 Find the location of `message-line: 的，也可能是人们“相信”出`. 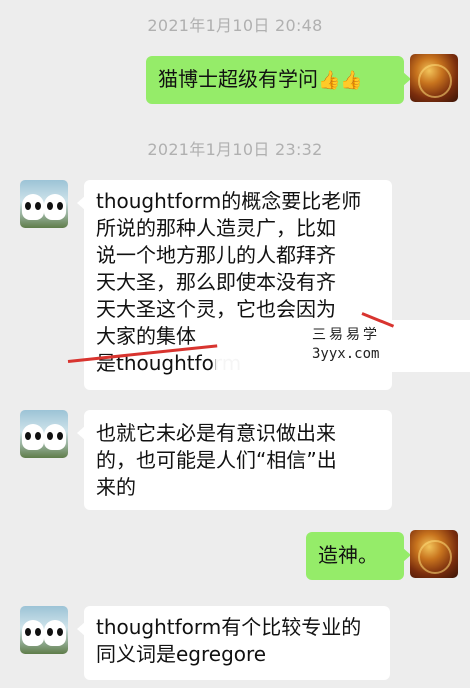

message-line: 的，也可能是人们“相信”出 is located at coordinates (216, 460).